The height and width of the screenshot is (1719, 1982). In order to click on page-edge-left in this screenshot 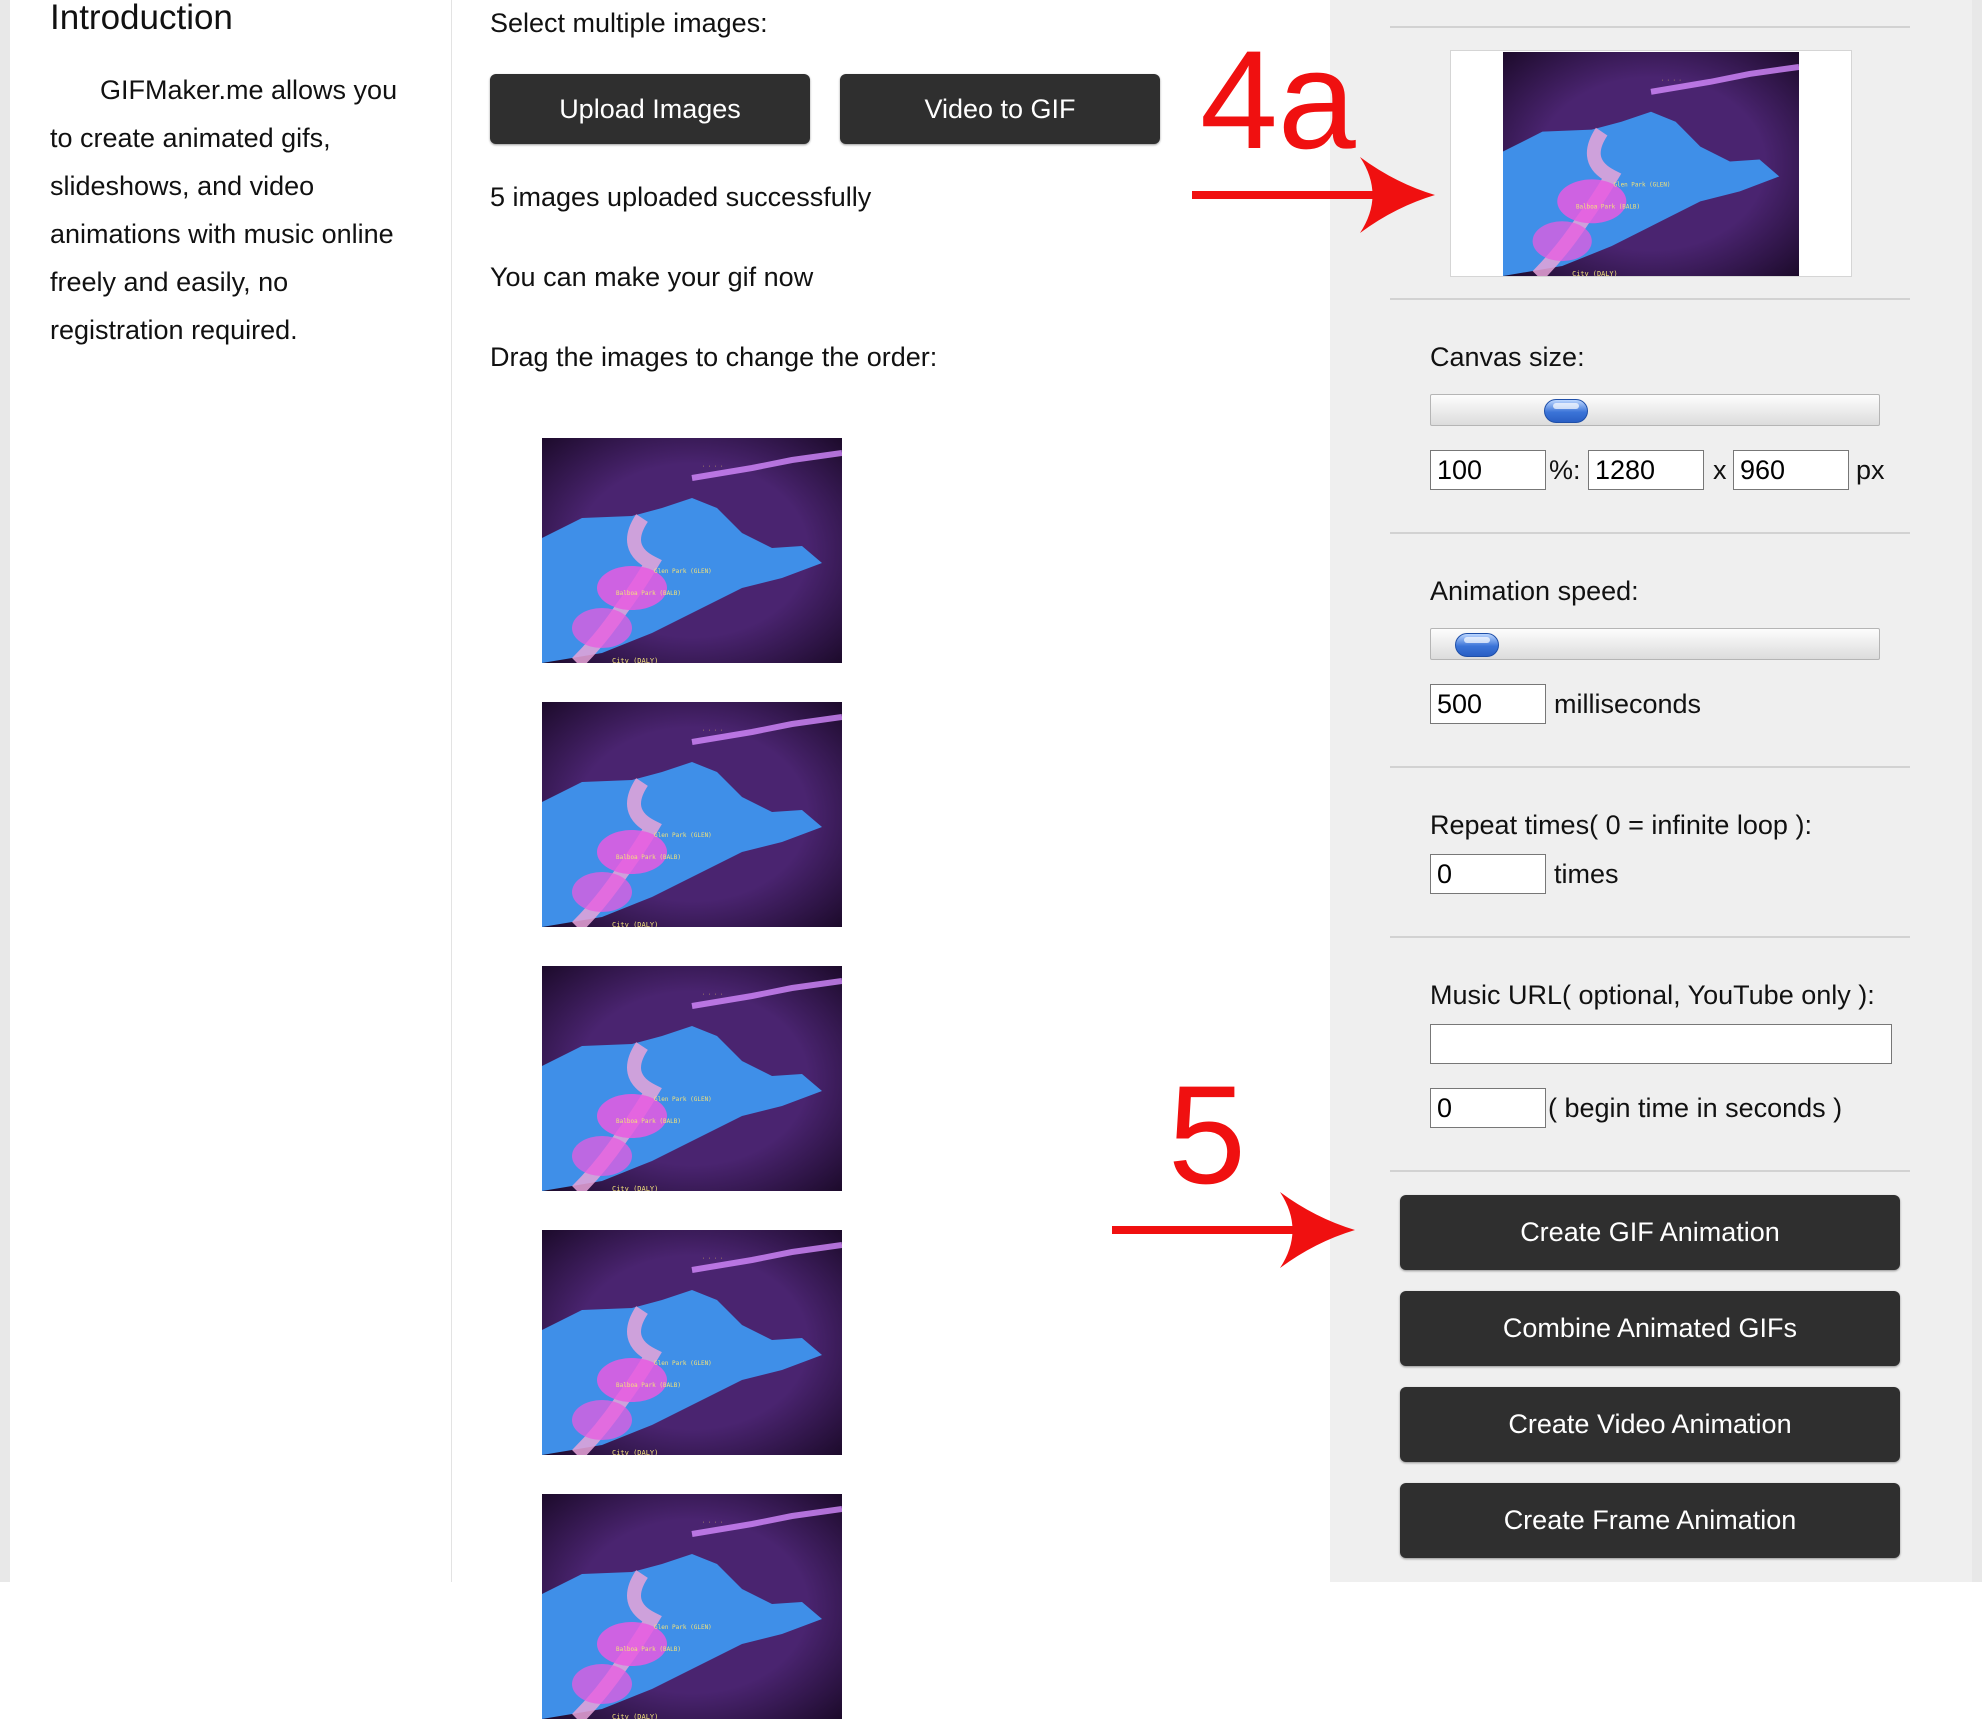, I will do `click(5, 791)`.